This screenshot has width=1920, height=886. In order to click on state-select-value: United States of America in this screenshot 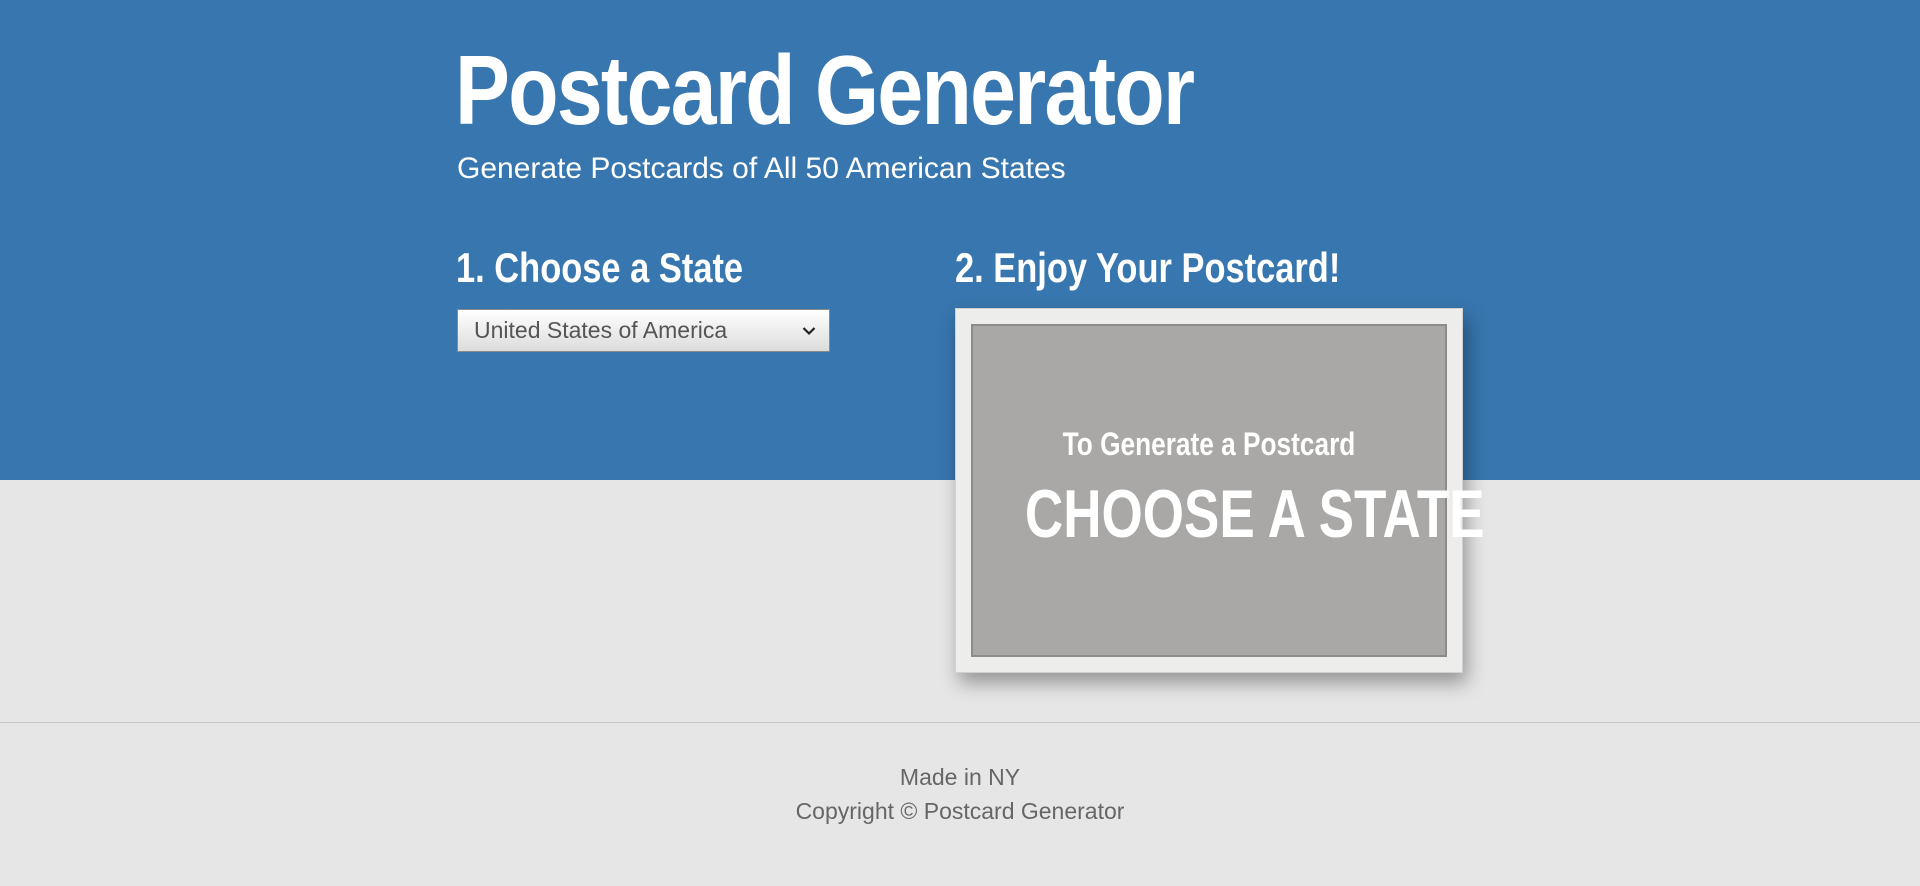, I will do `click(601, 330)`.